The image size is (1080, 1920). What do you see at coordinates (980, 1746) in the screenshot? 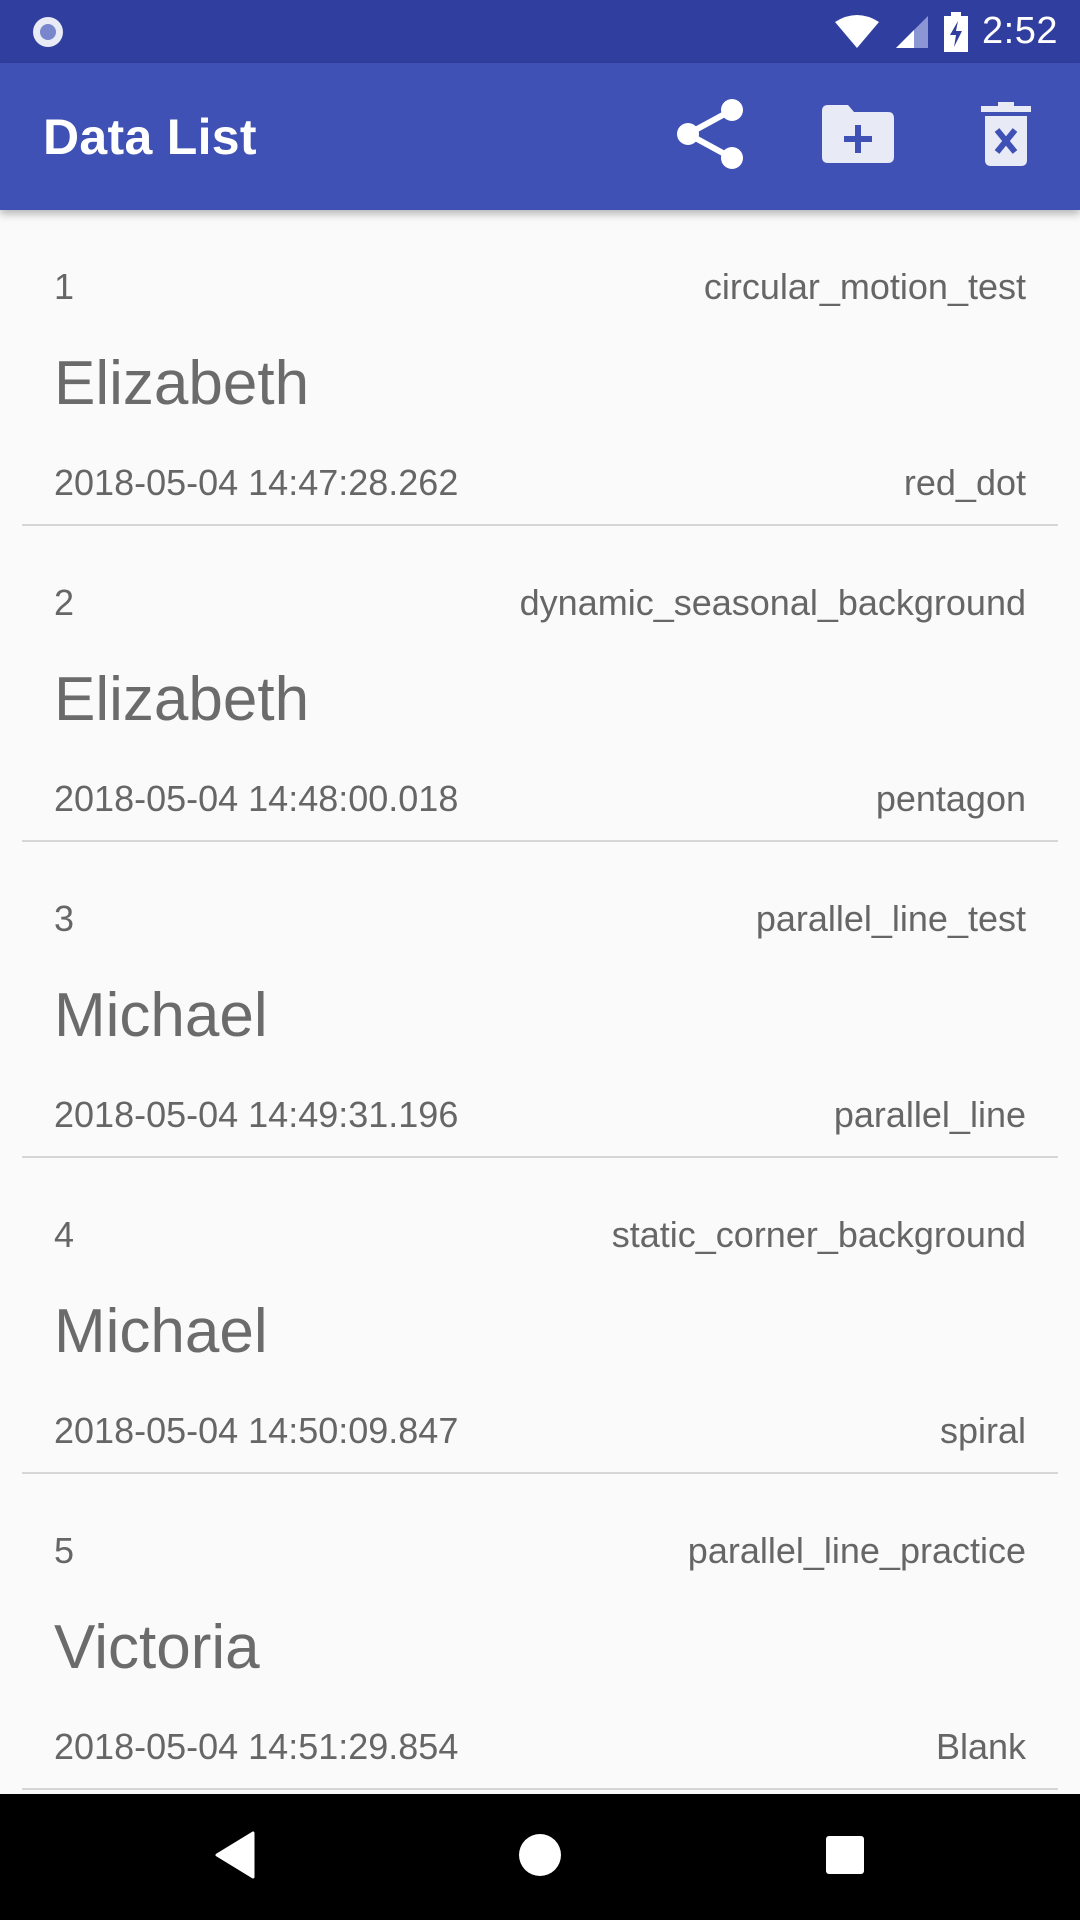
I see `item-shape: Blank` at bounding box center [980, 1746].